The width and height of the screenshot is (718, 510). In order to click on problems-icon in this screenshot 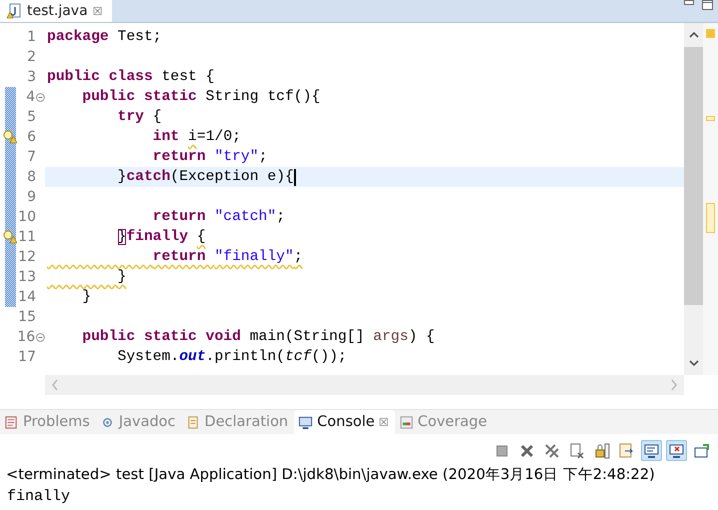, I will do `click(11, 422)`.